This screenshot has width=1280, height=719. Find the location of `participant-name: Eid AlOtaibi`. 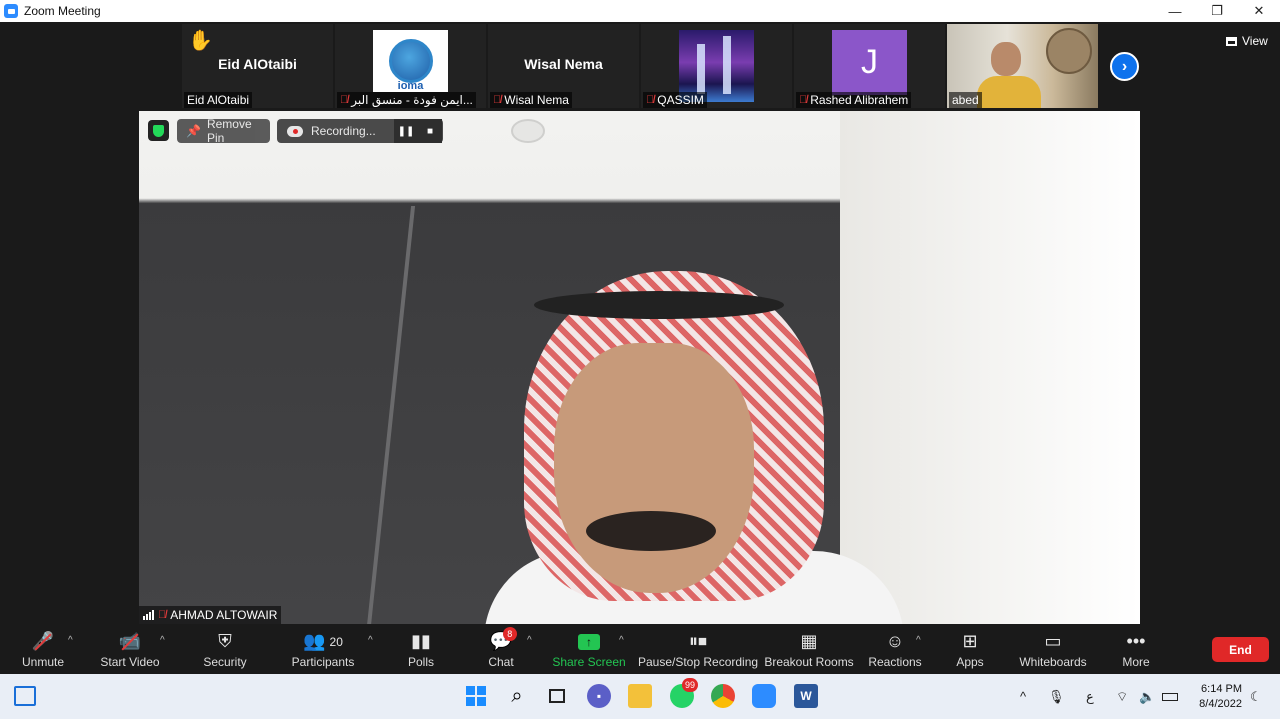

participant-name: Eid AlOtaibi is located at coordinates (218, 100).